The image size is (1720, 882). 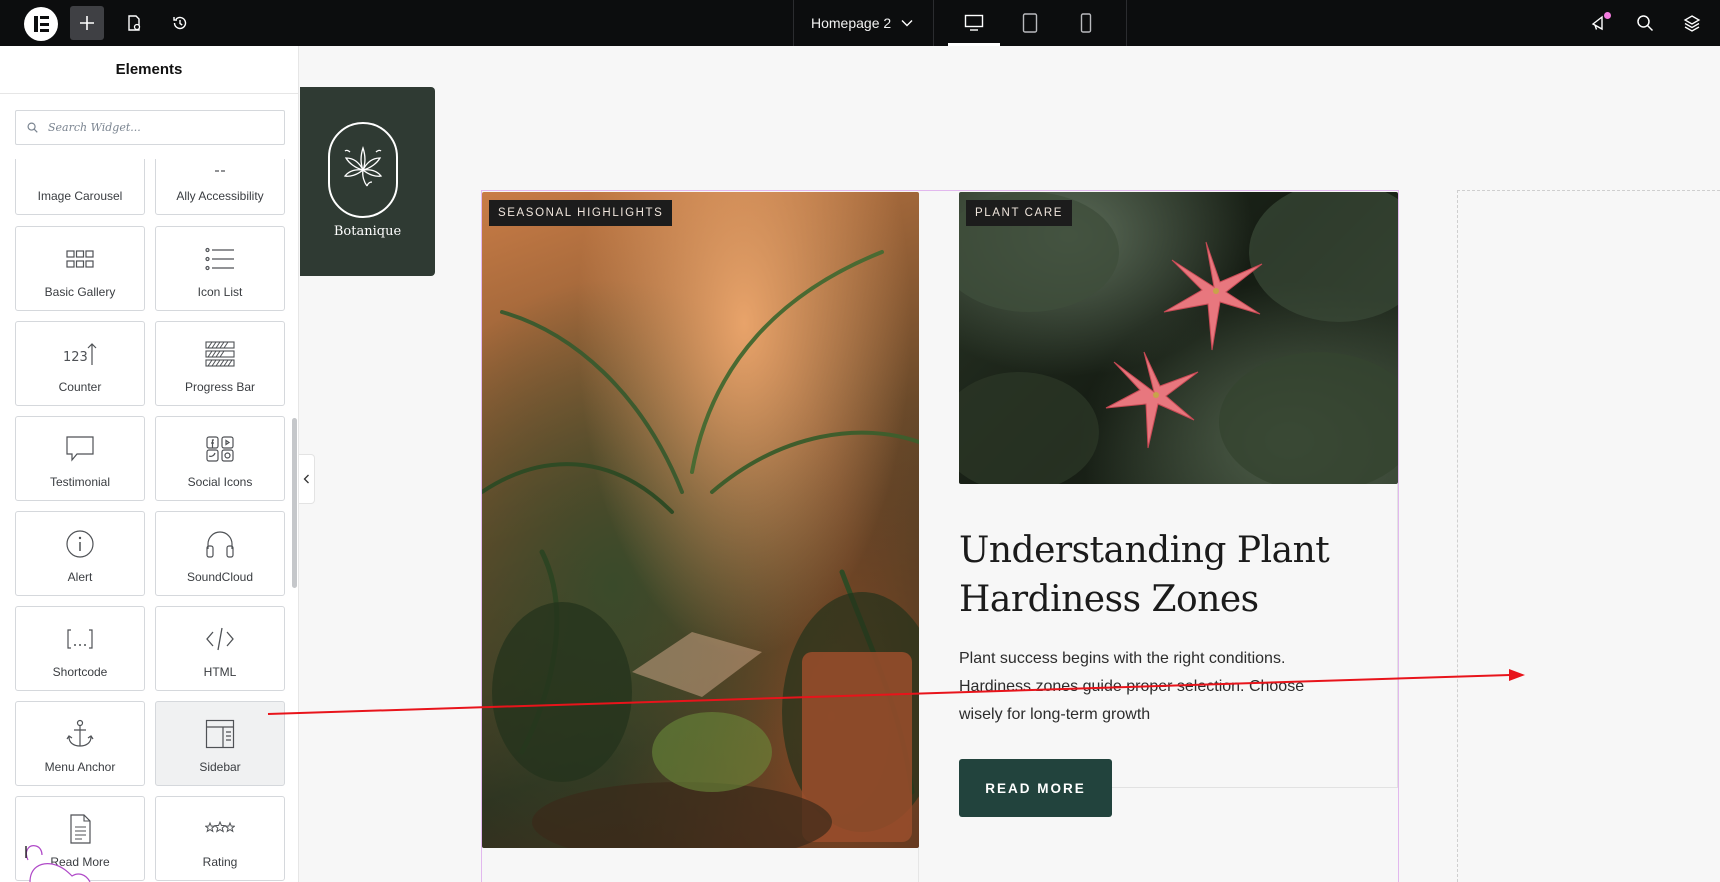 I want to click on widget-progress-bar: Progress Bar, so click(x=220, y=363).